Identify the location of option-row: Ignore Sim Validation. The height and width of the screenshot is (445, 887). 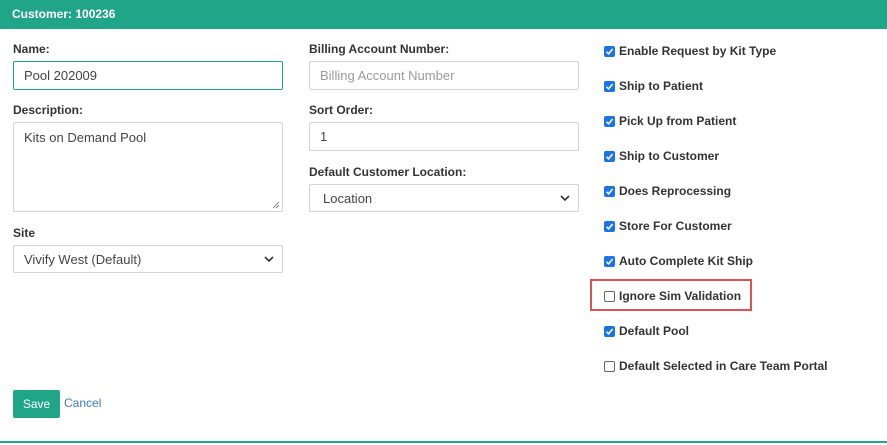
(672, 296).